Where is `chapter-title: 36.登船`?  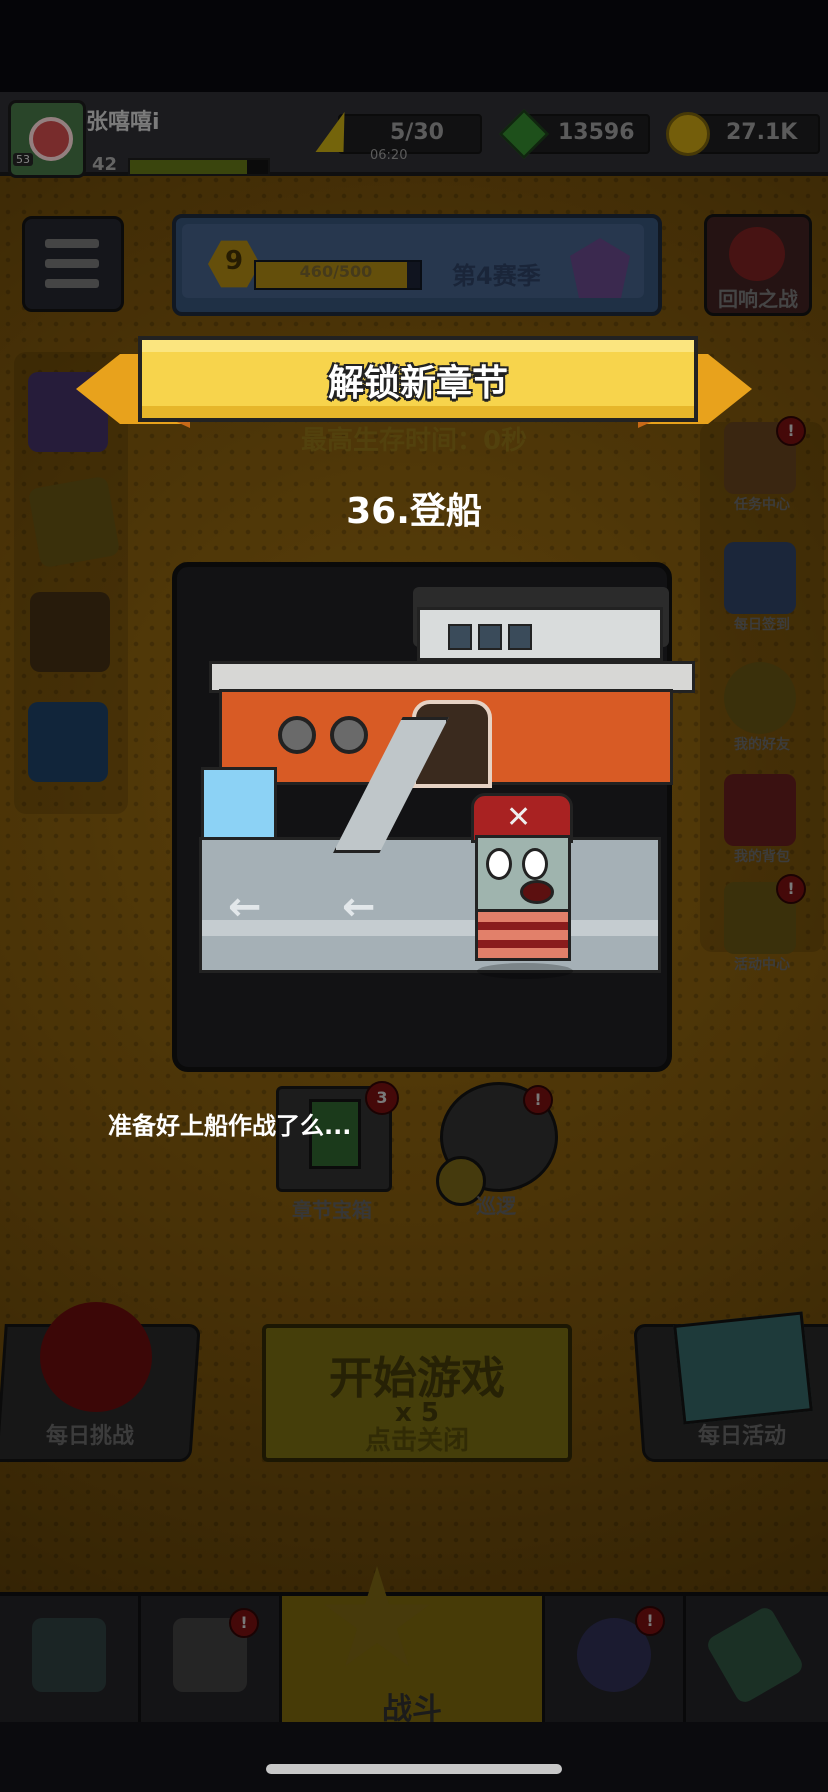
chapter-title: 36.登船 is located at coordinates (414, 511).